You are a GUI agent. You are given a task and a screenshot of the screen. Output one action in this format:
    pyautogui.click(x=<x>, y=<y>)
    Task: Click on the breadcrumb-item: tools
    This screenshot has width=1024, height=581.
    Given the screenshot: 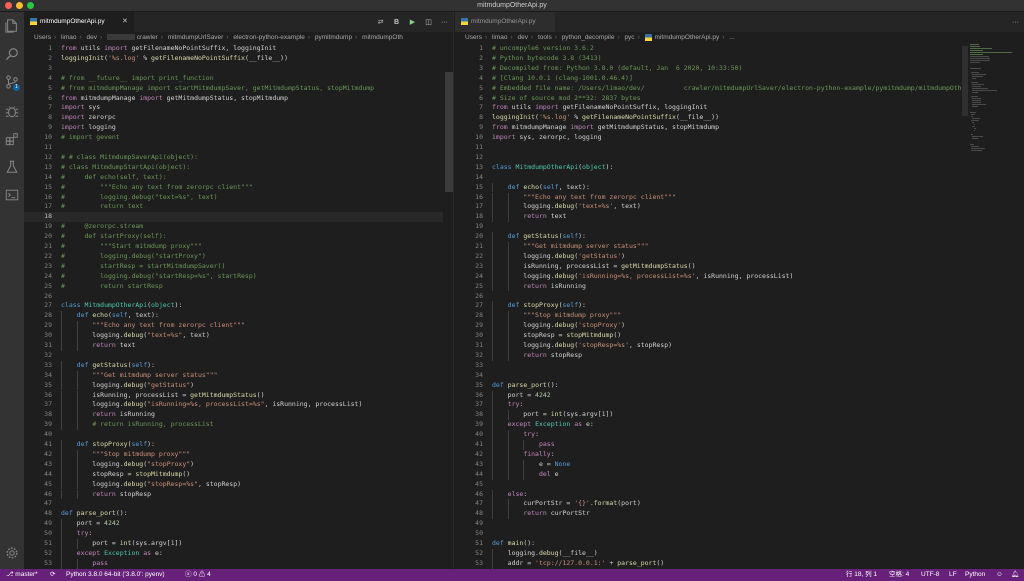 What is the action you would take?
    pyautogui.click(x=545, y=37)
    